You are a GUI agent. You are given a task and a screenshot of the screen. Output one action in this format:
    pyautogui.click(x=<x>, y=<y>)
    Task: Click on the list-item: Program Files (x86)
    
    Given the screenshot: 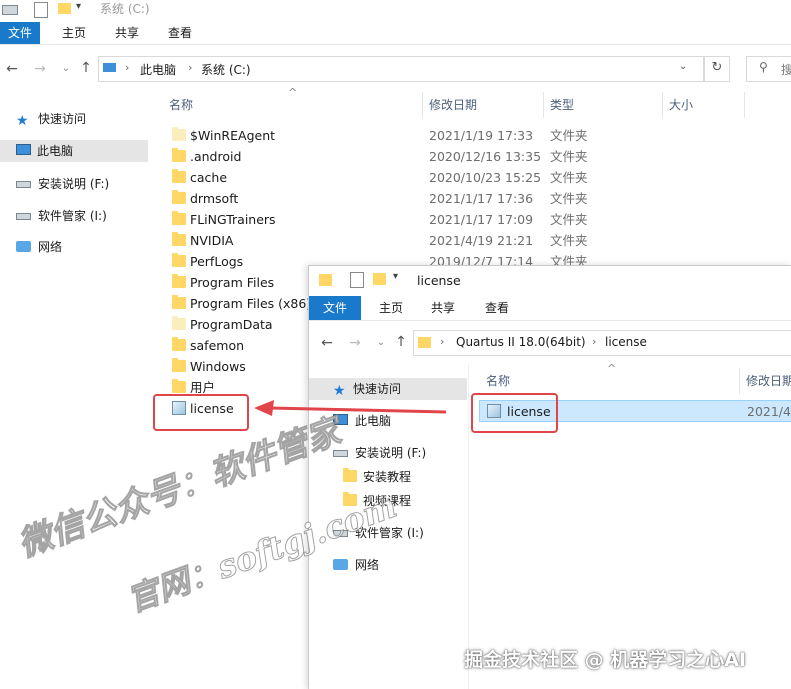 What is the action you would take?
    pyautogui.click(x=231, y=303)
    